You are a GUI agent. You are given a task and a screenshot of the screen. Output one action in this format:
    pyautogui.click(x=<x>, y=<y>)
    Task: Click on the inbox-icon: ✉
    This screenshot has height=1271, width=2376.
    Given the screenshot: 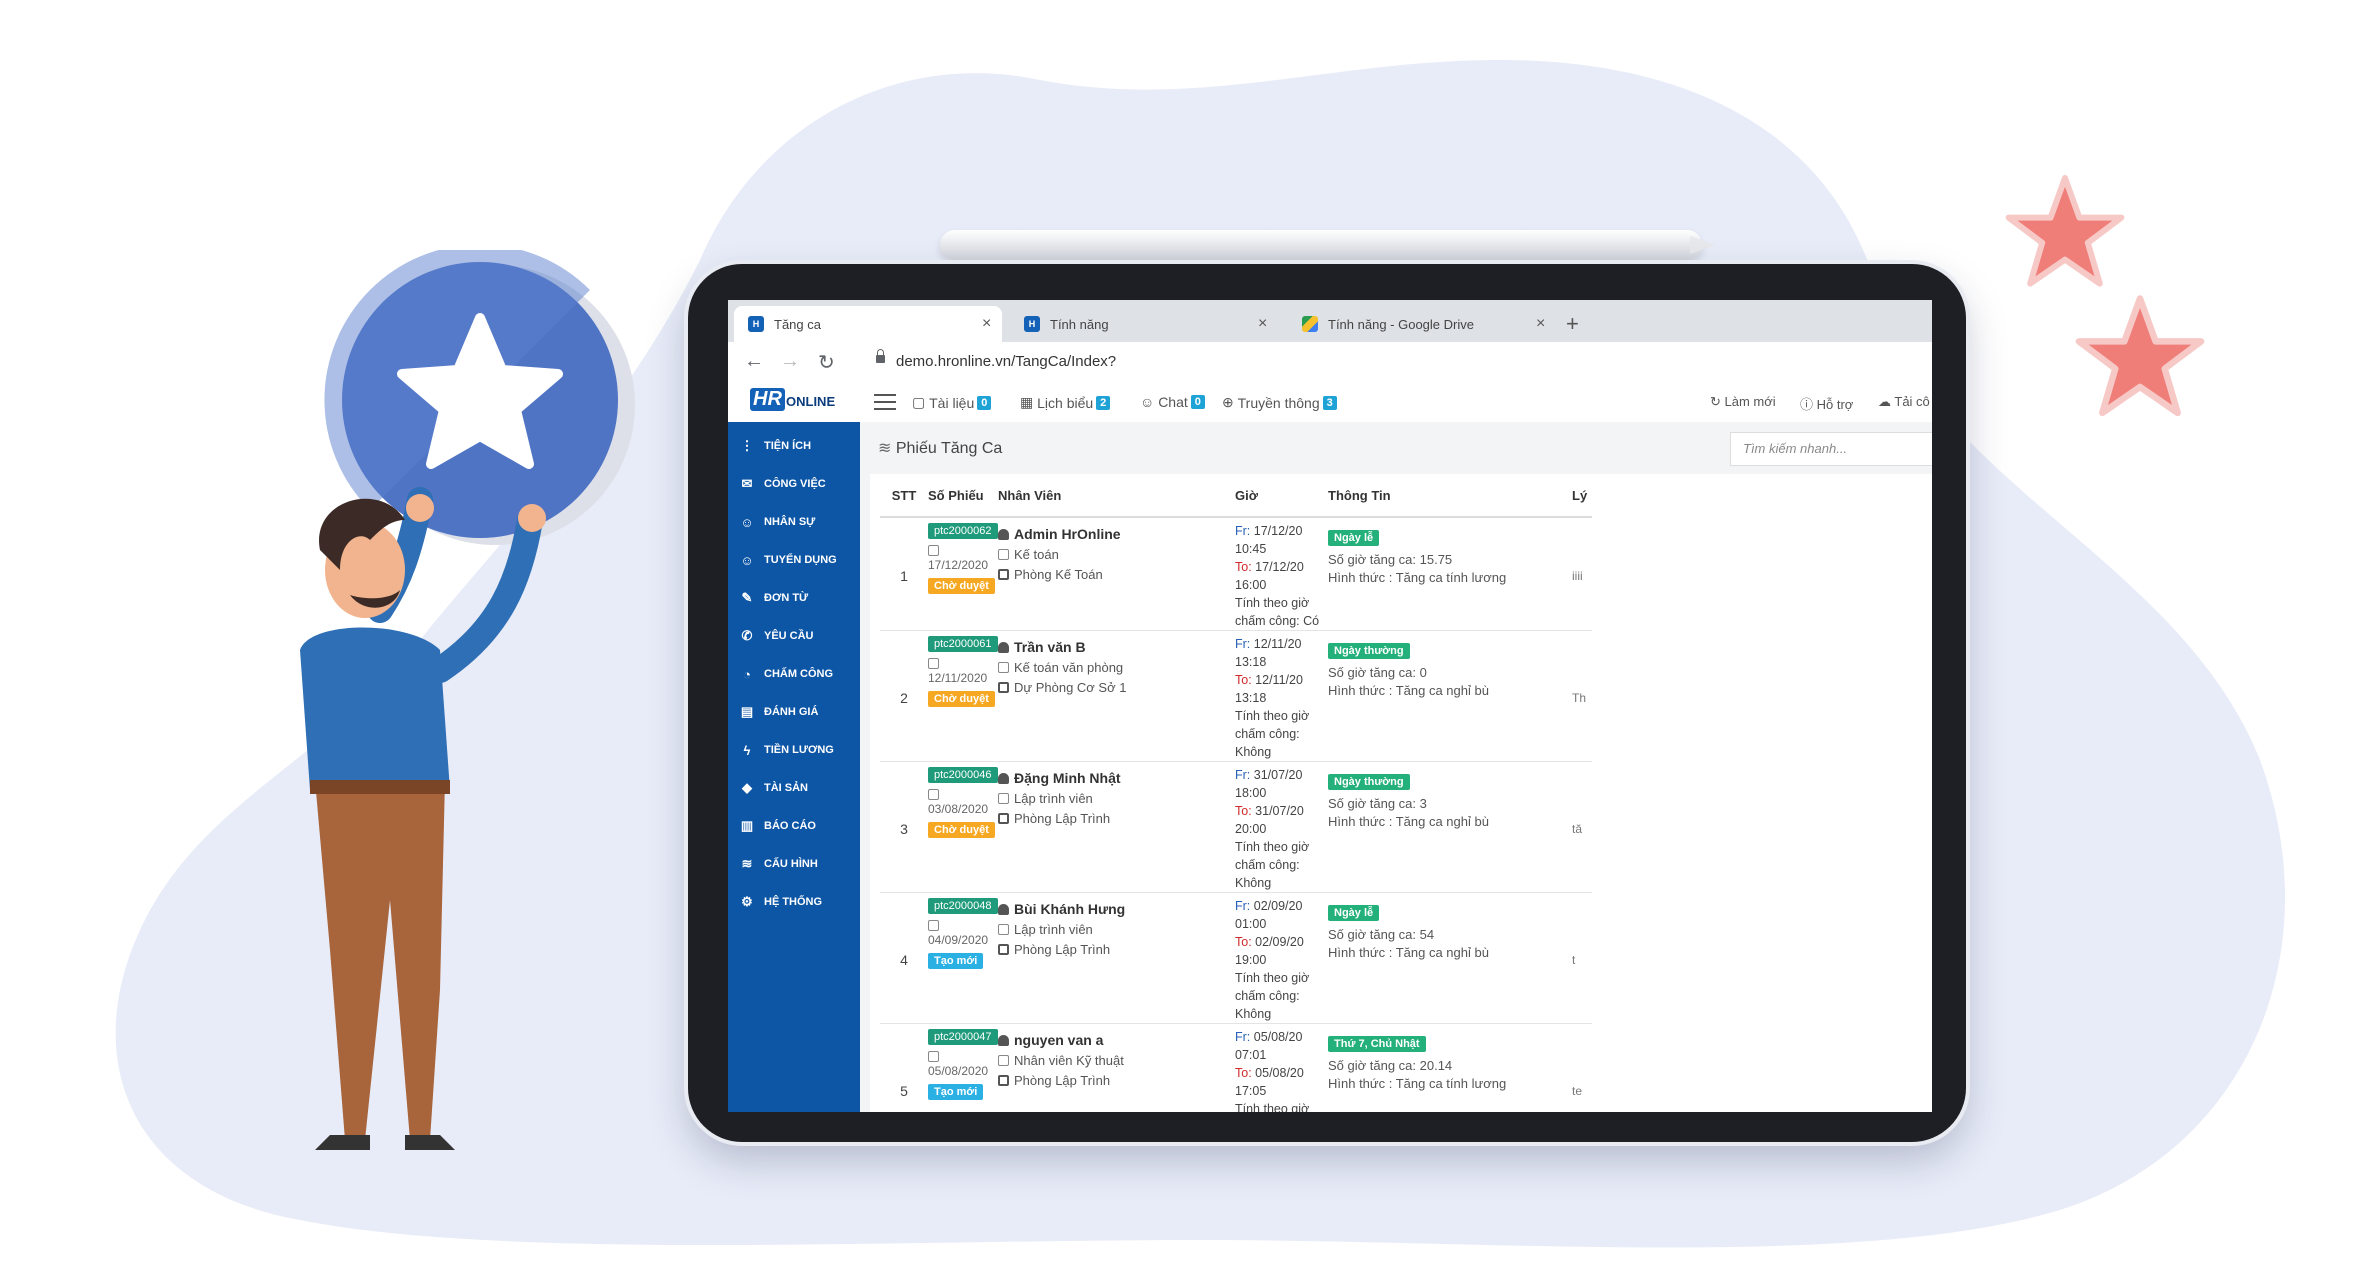 What is the action you would take?
    pyautogui.click(x=747, y=483)
    